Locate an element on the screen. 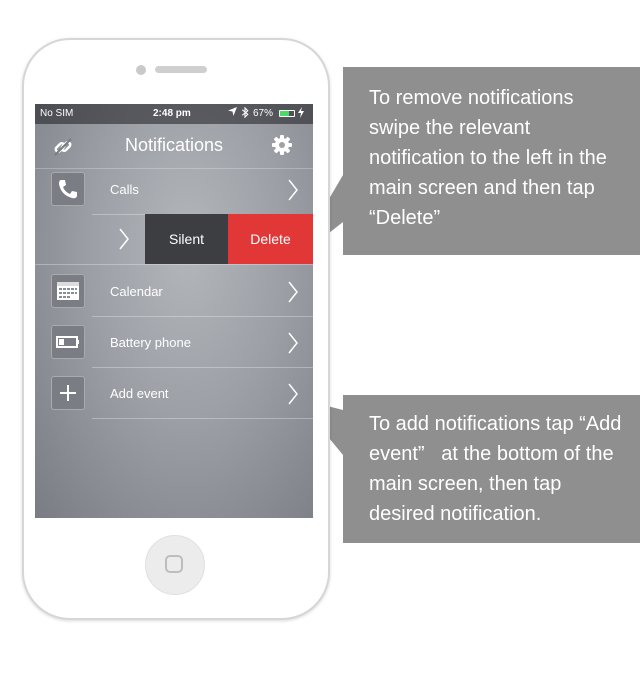 This screenshot has height=673, width=640. row-label-calls: Calls is located at coordinates (124, 189).